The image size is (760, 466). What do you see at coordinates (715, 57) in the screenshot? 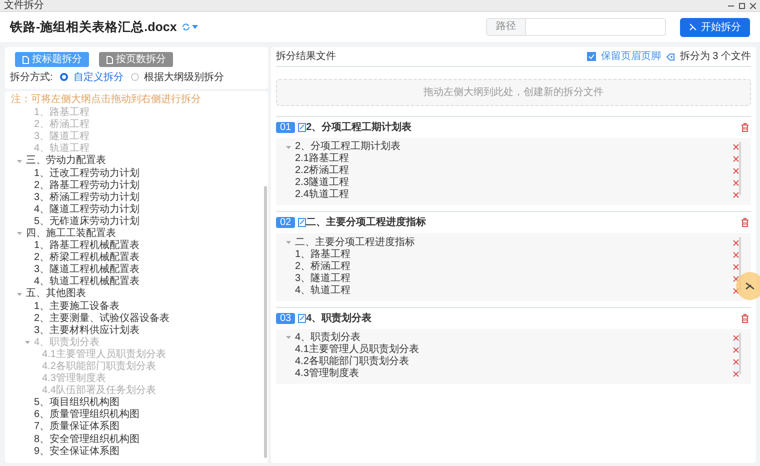
I see `file-count: 拆分为 3 个文件` at bounding box center [715, 57].